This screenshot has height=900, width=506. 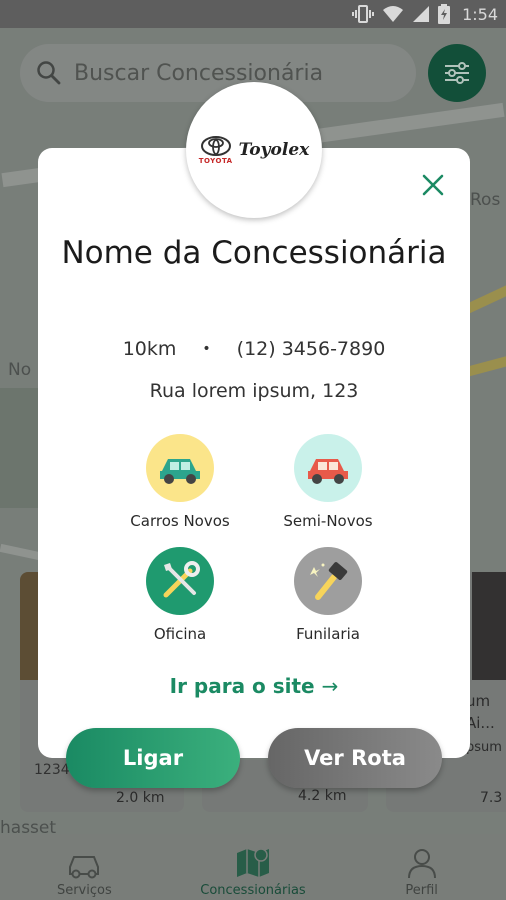 I want to click on service-carros-novos: Carros Novos, so click(x=180, y=482).